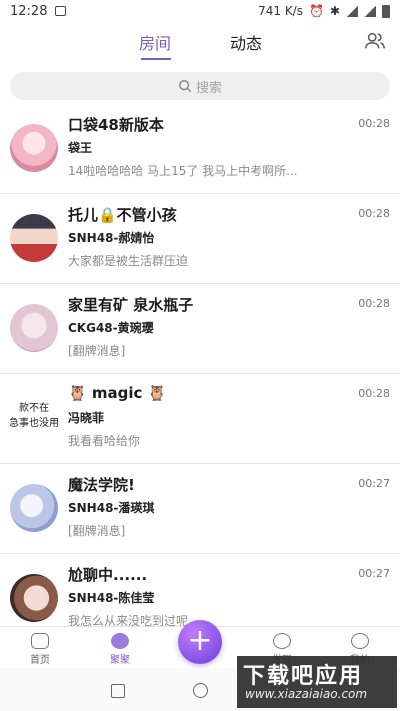 This screenshot has width=400, height=711. Describe the element at coordinates (29, 11) in the screenshot. I see `status-time: 12:28` at that location.